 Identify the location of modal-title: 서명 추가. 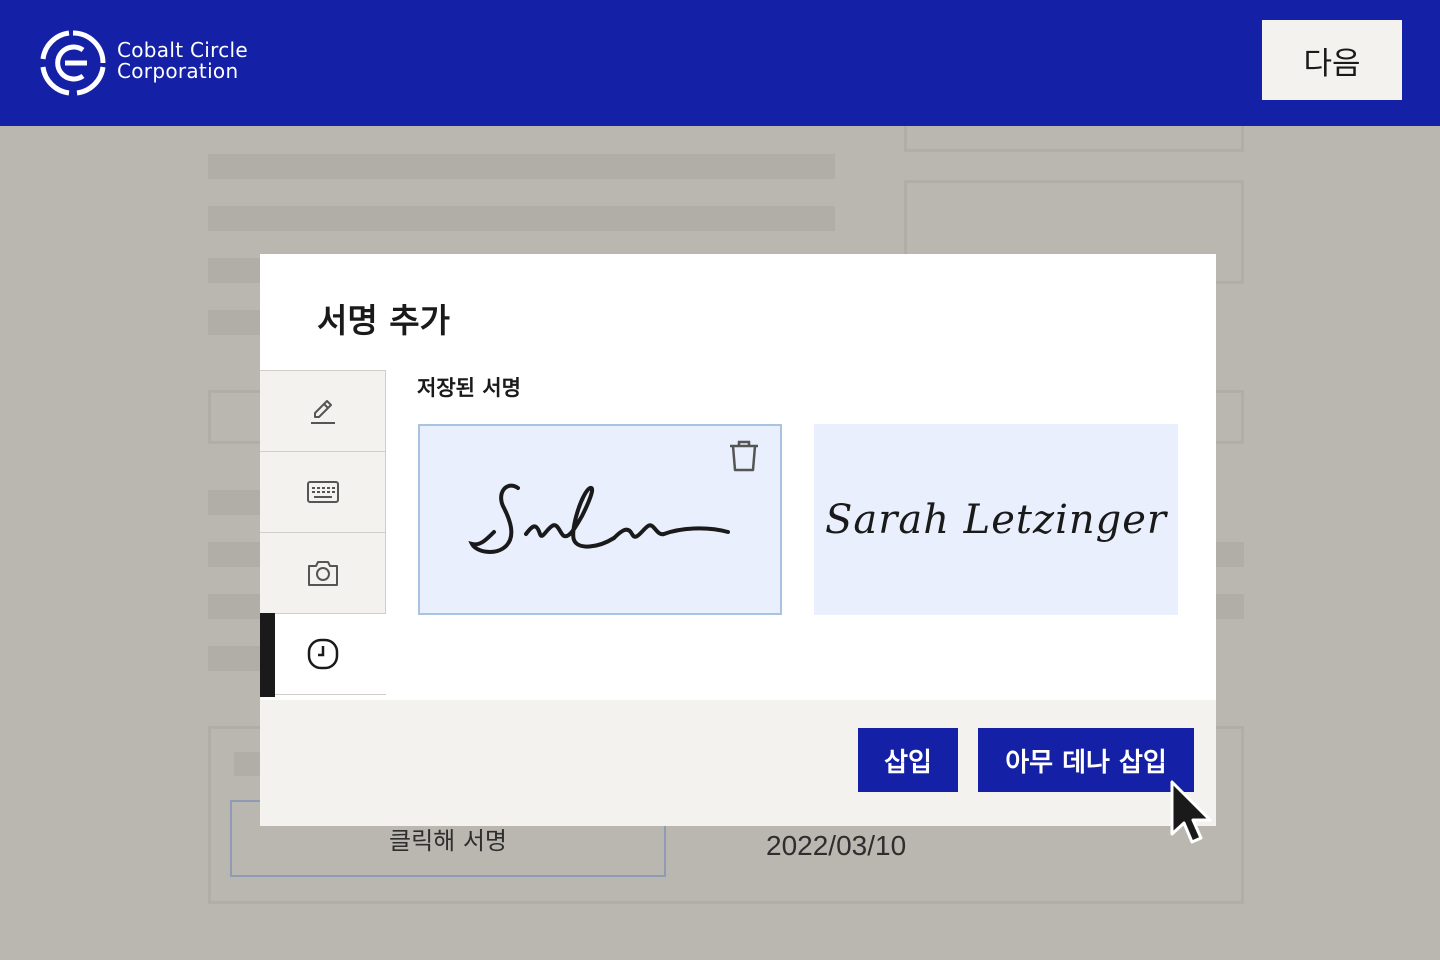
(383, 320).